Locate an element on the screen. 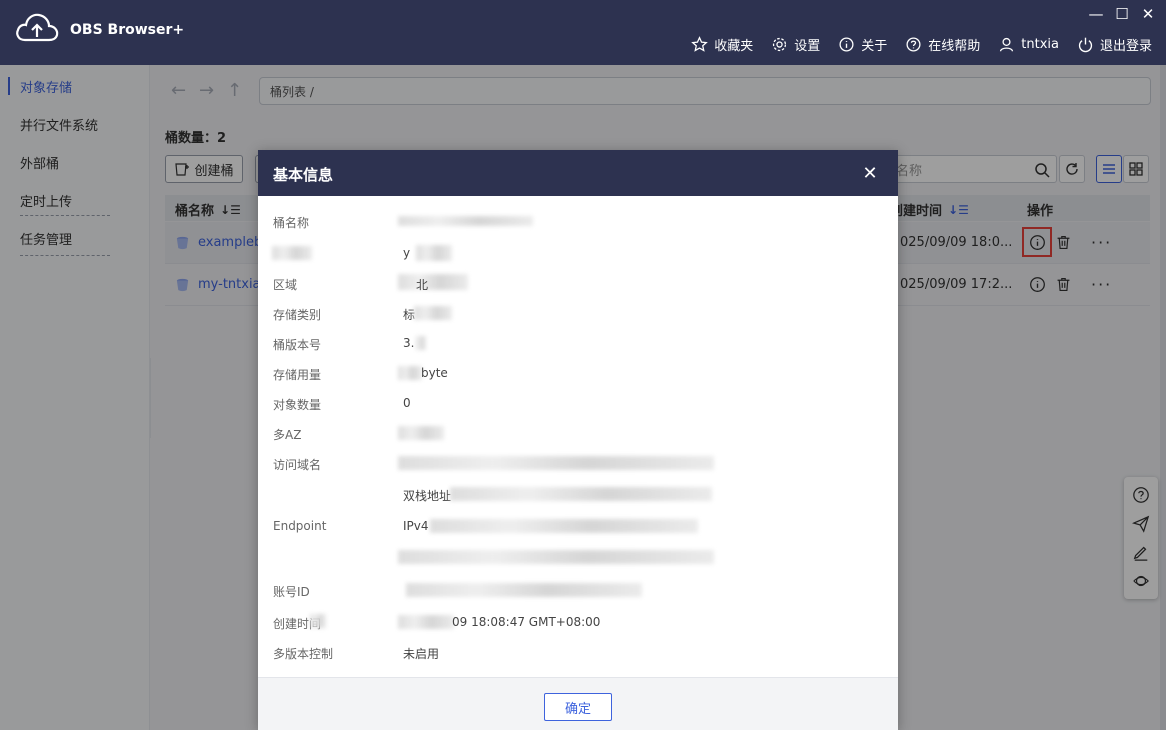 The height and width of the screenshot is (730, 1166). favorites-label: 收藏夹 is located at coordinates (734, 46).